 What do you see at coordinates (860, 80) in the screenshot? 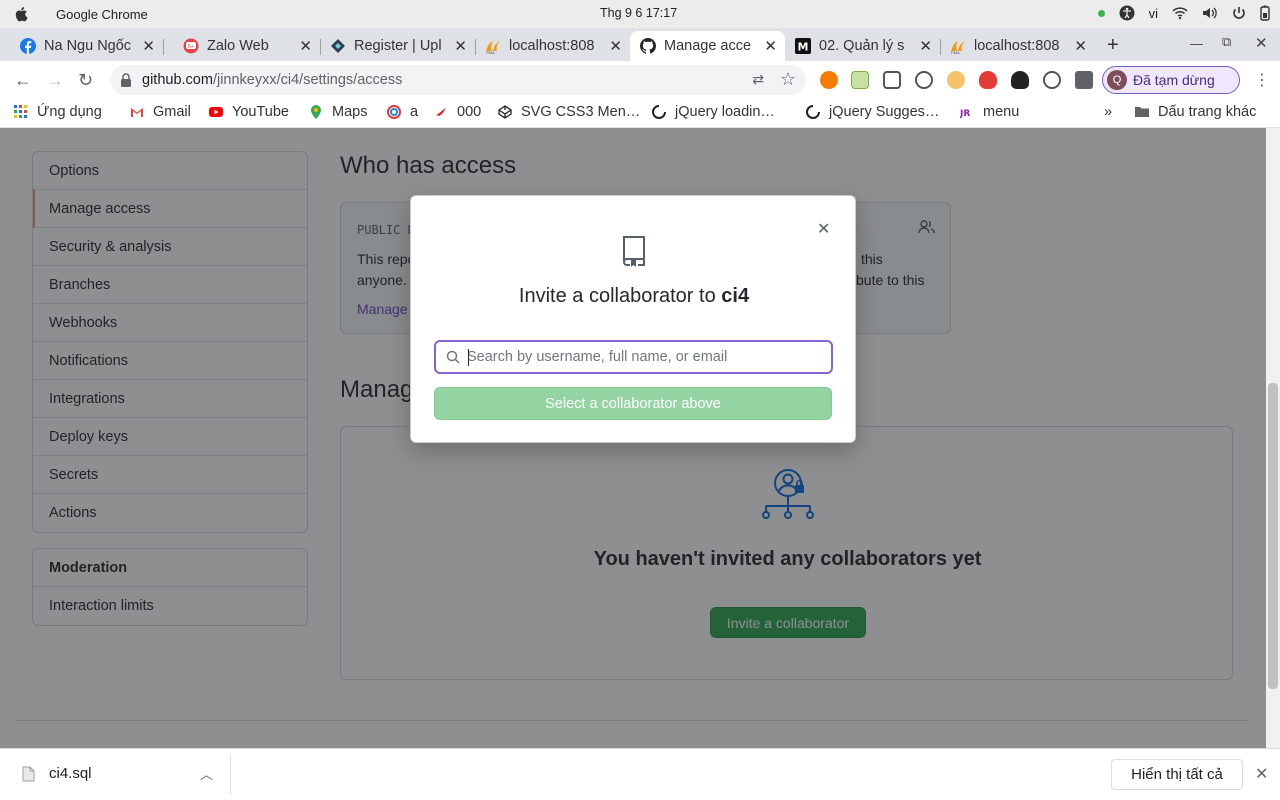
I see `extension-sheet-icon` at bounding box center [860, 80].